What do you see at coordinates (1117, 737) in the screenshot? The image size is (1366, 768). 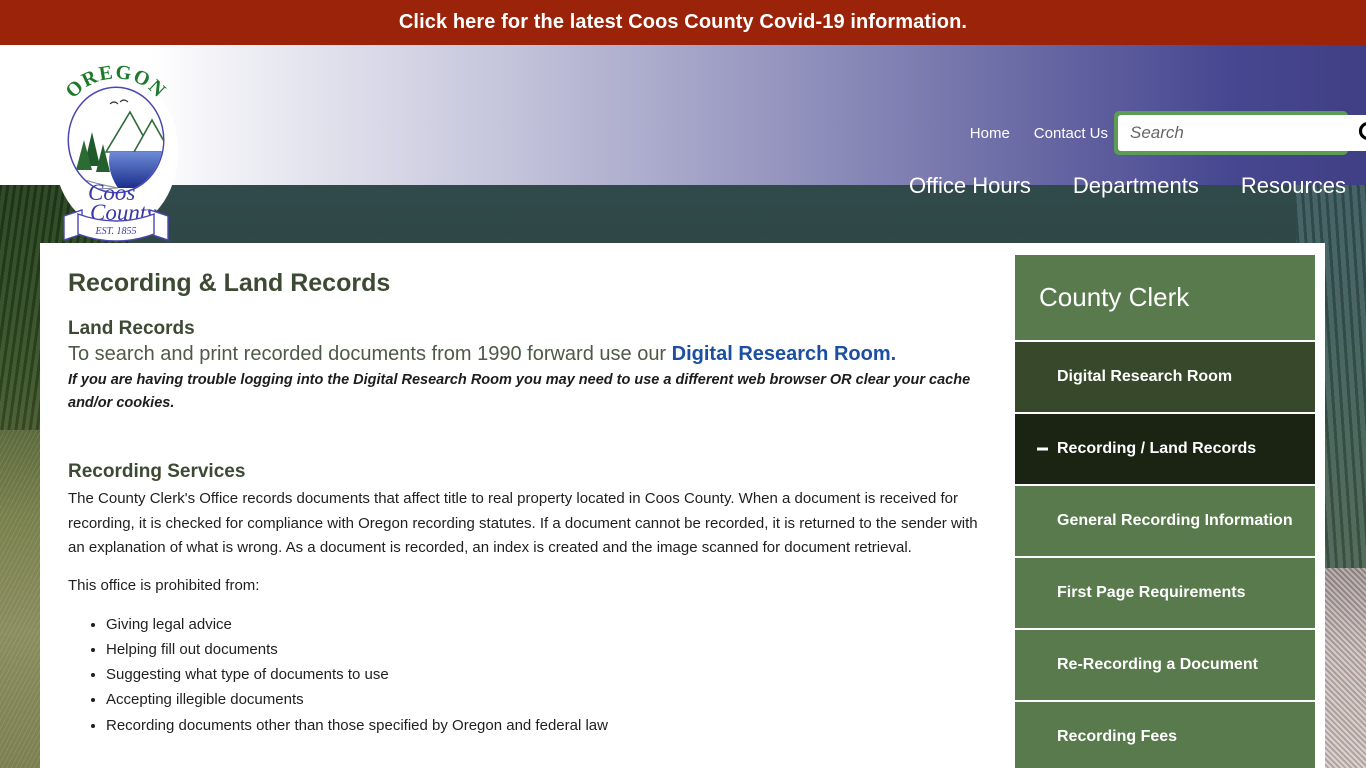 I see `sidebar-item-label: Recording Fees` at bounding box center [1117, 737].